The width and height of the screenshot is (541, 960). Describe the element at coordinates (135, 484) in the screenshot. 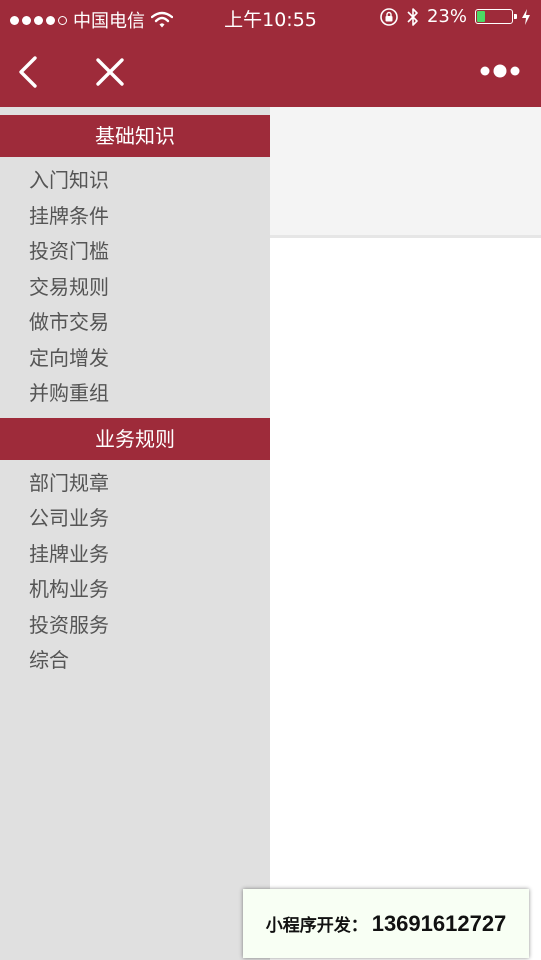

I see `sidebar-item: 部门规章` at that location.